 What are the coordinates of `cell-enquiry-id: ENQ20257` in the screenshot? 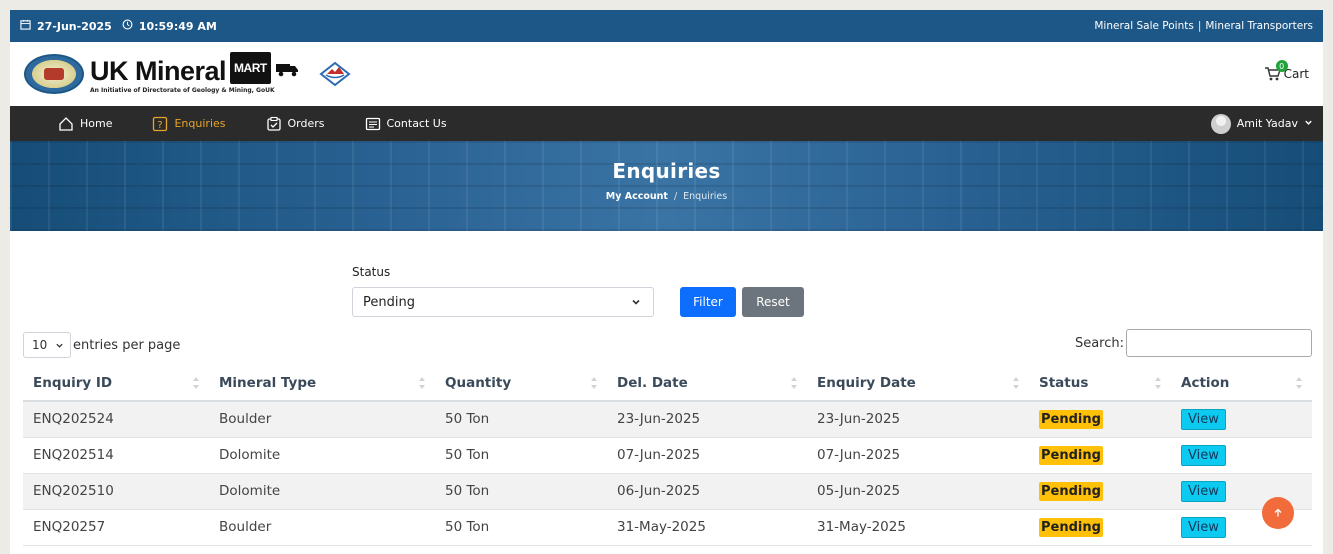 It's located at (116, 527).